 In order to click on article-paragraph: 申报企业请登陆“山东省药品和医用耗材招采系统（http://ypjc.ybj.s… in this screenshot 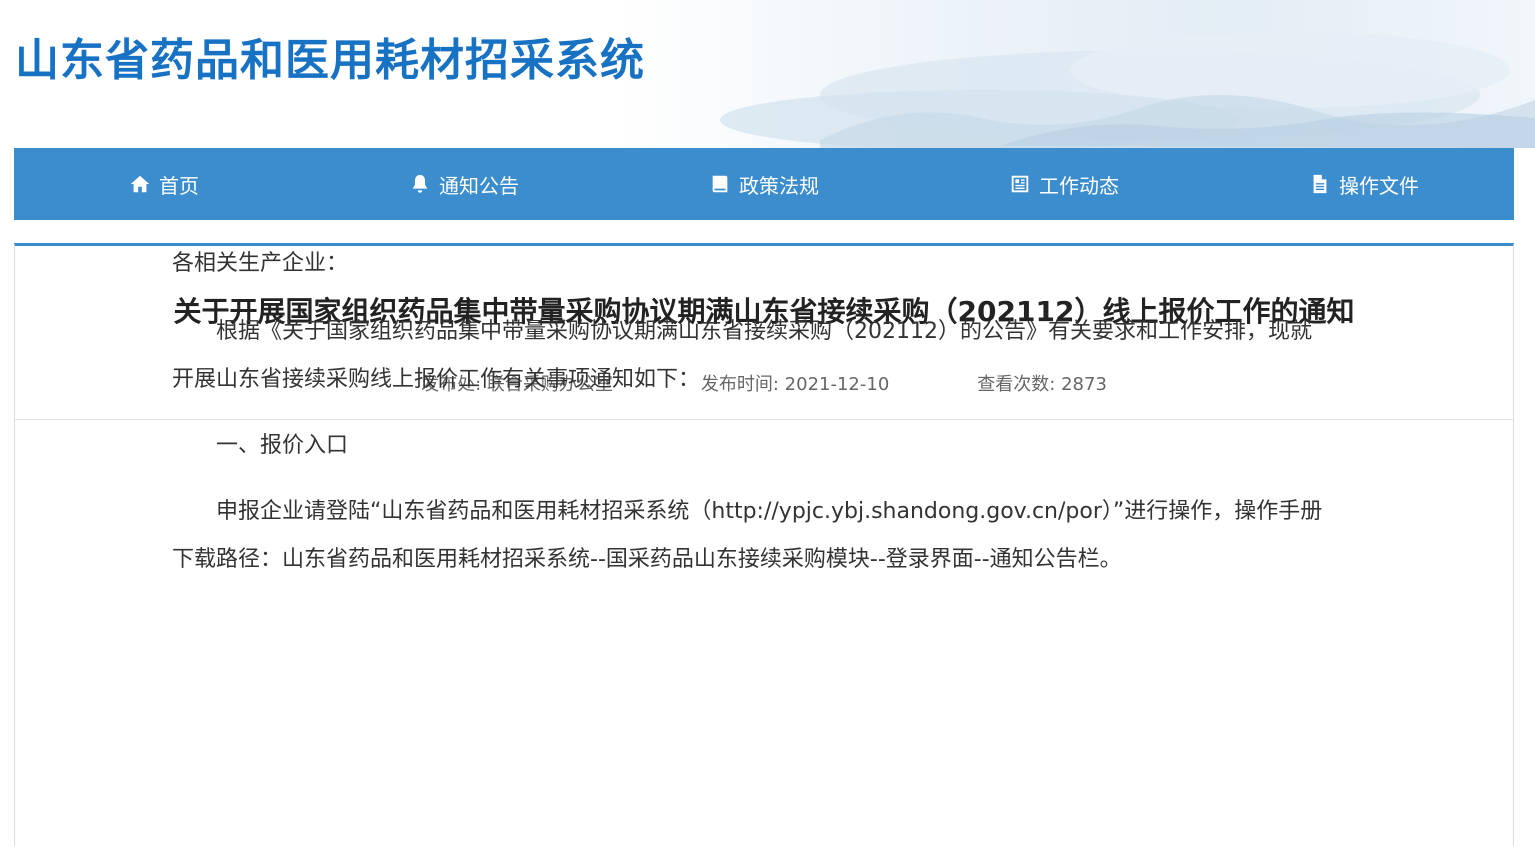, I will do `click(747, 535)`.